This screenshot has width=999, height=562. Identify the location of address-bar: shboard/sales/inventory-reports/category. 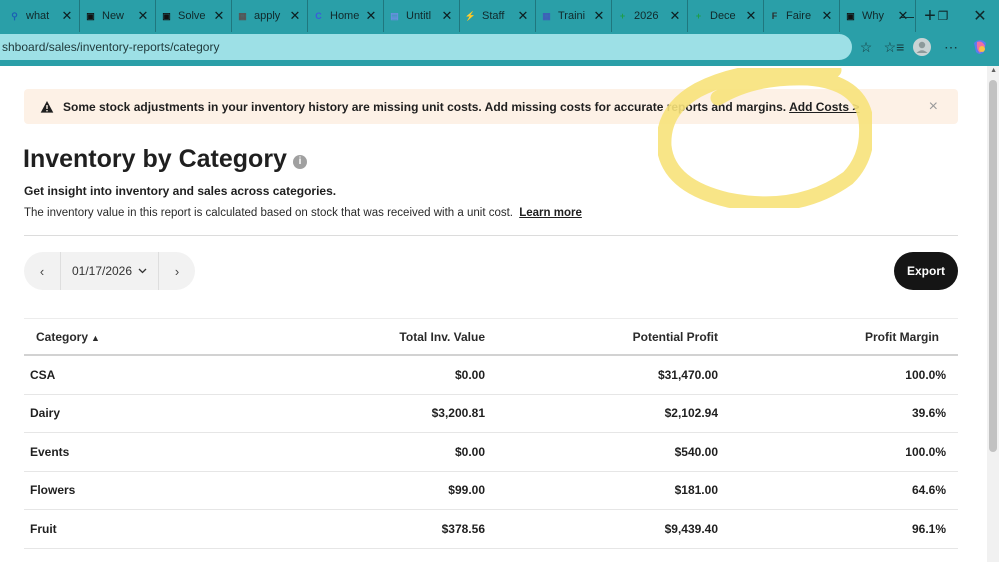
(426, 47).